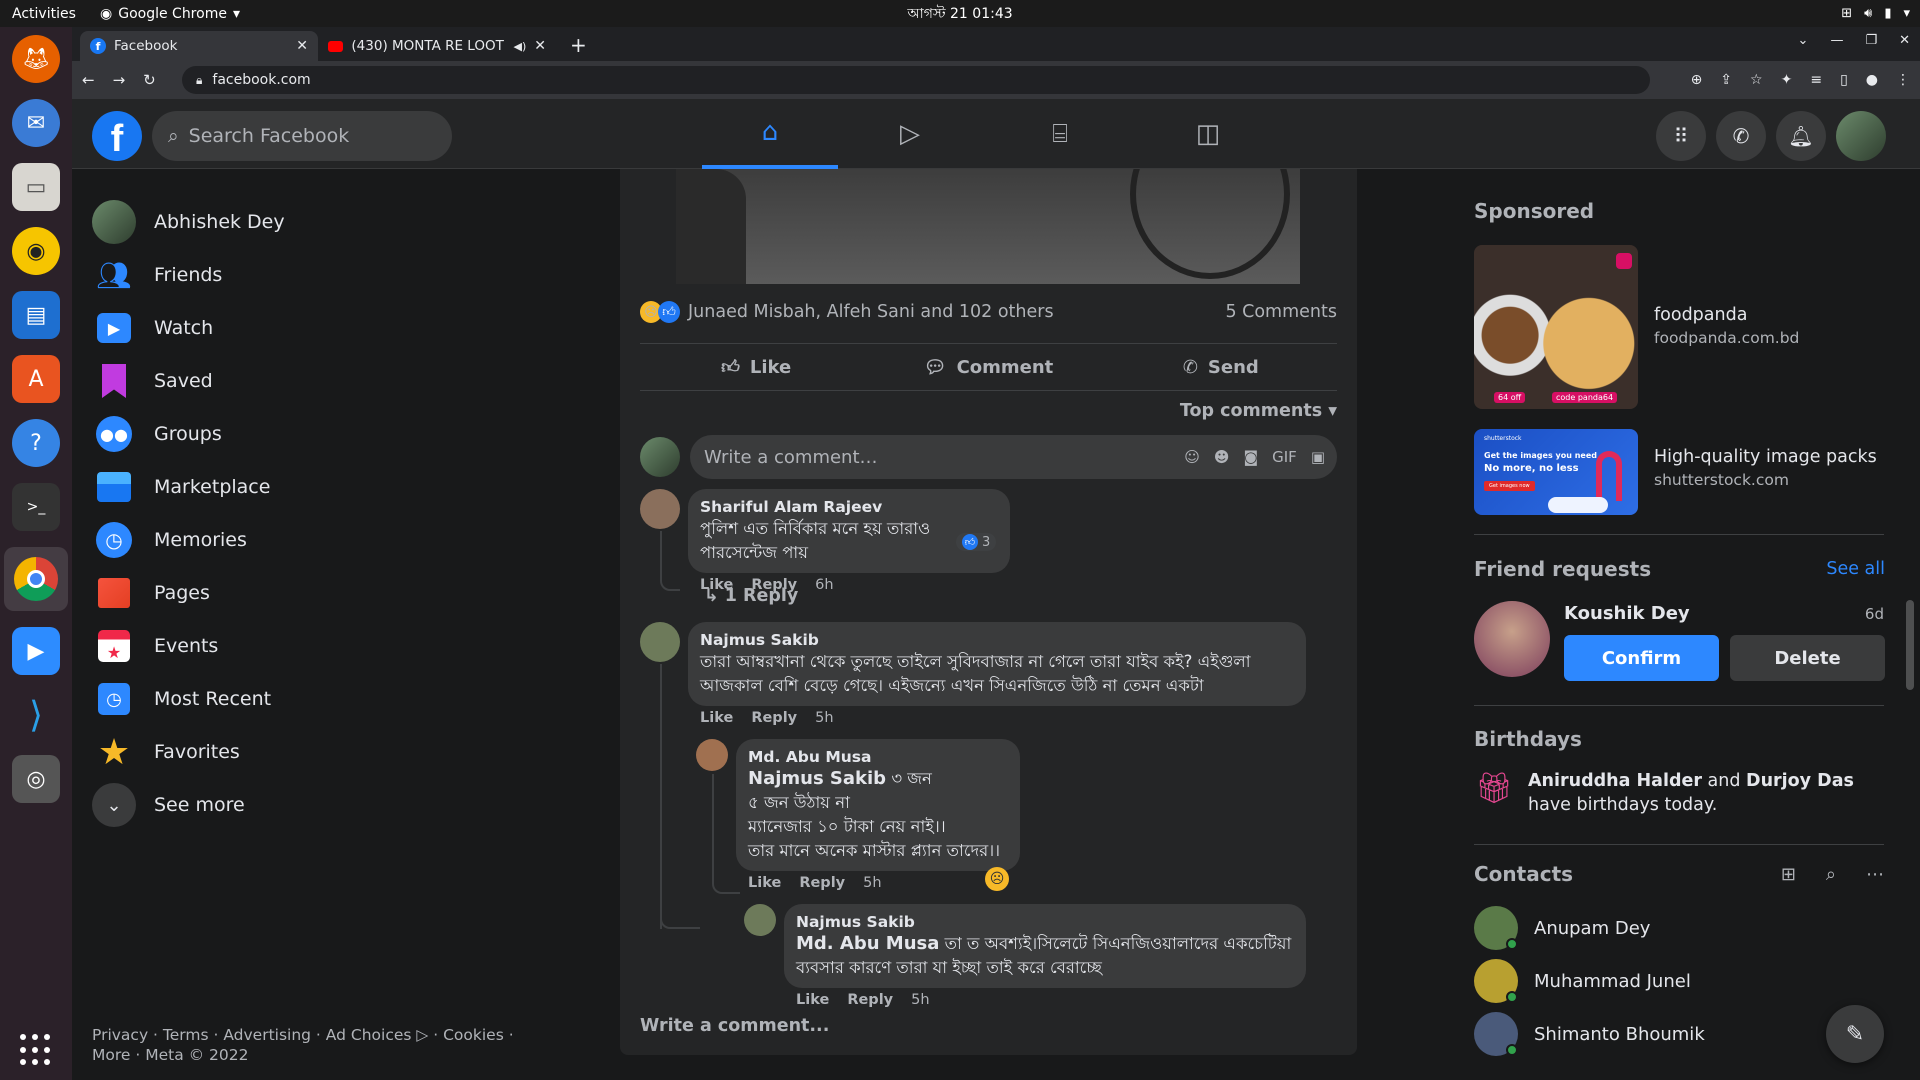 The image size is (1920, 1080). What do you see at coordinates (1251, 457) in the screenshot?
I see `camera-icon: ◙` at bounding box center [1251, 457].